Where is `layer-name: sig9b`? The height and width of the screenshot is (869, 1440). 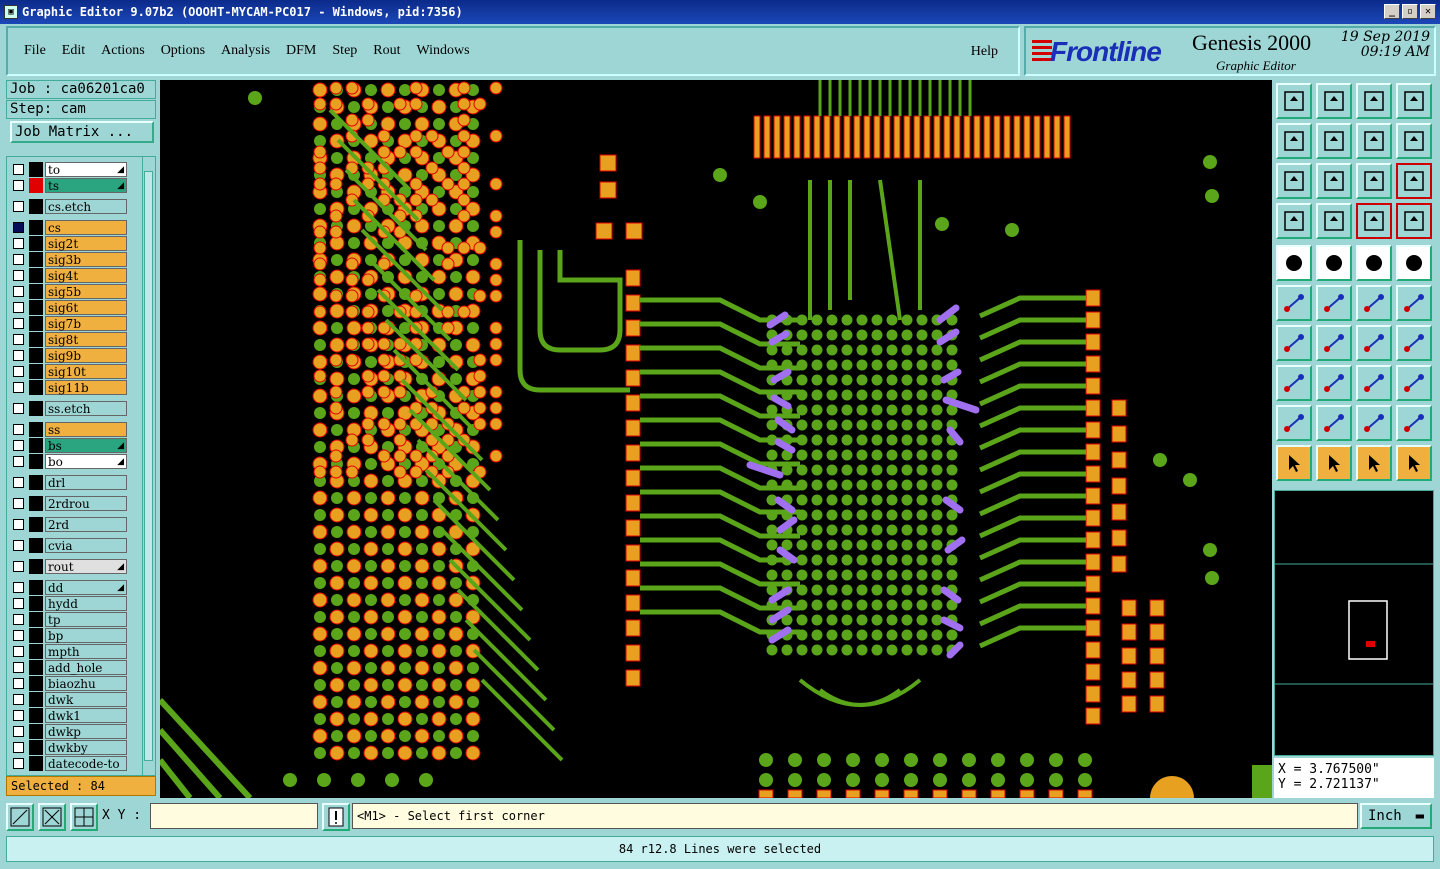
layer-name: sig9b is located at coordinates (86, 355).